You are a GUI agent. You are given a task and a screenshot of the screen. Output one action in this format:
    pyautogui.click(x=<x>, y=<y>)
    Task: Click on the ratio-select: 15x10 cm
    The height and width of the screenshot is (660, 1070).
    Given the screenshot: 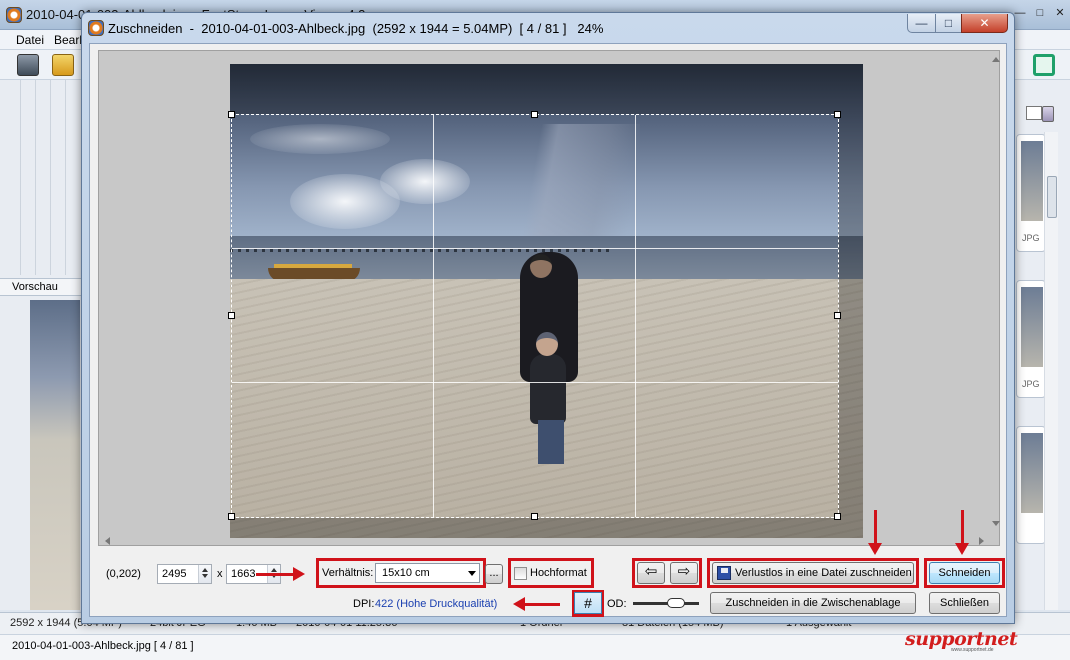 What is the action you would take?
    pyautogui.click(x=427, y=573)
    